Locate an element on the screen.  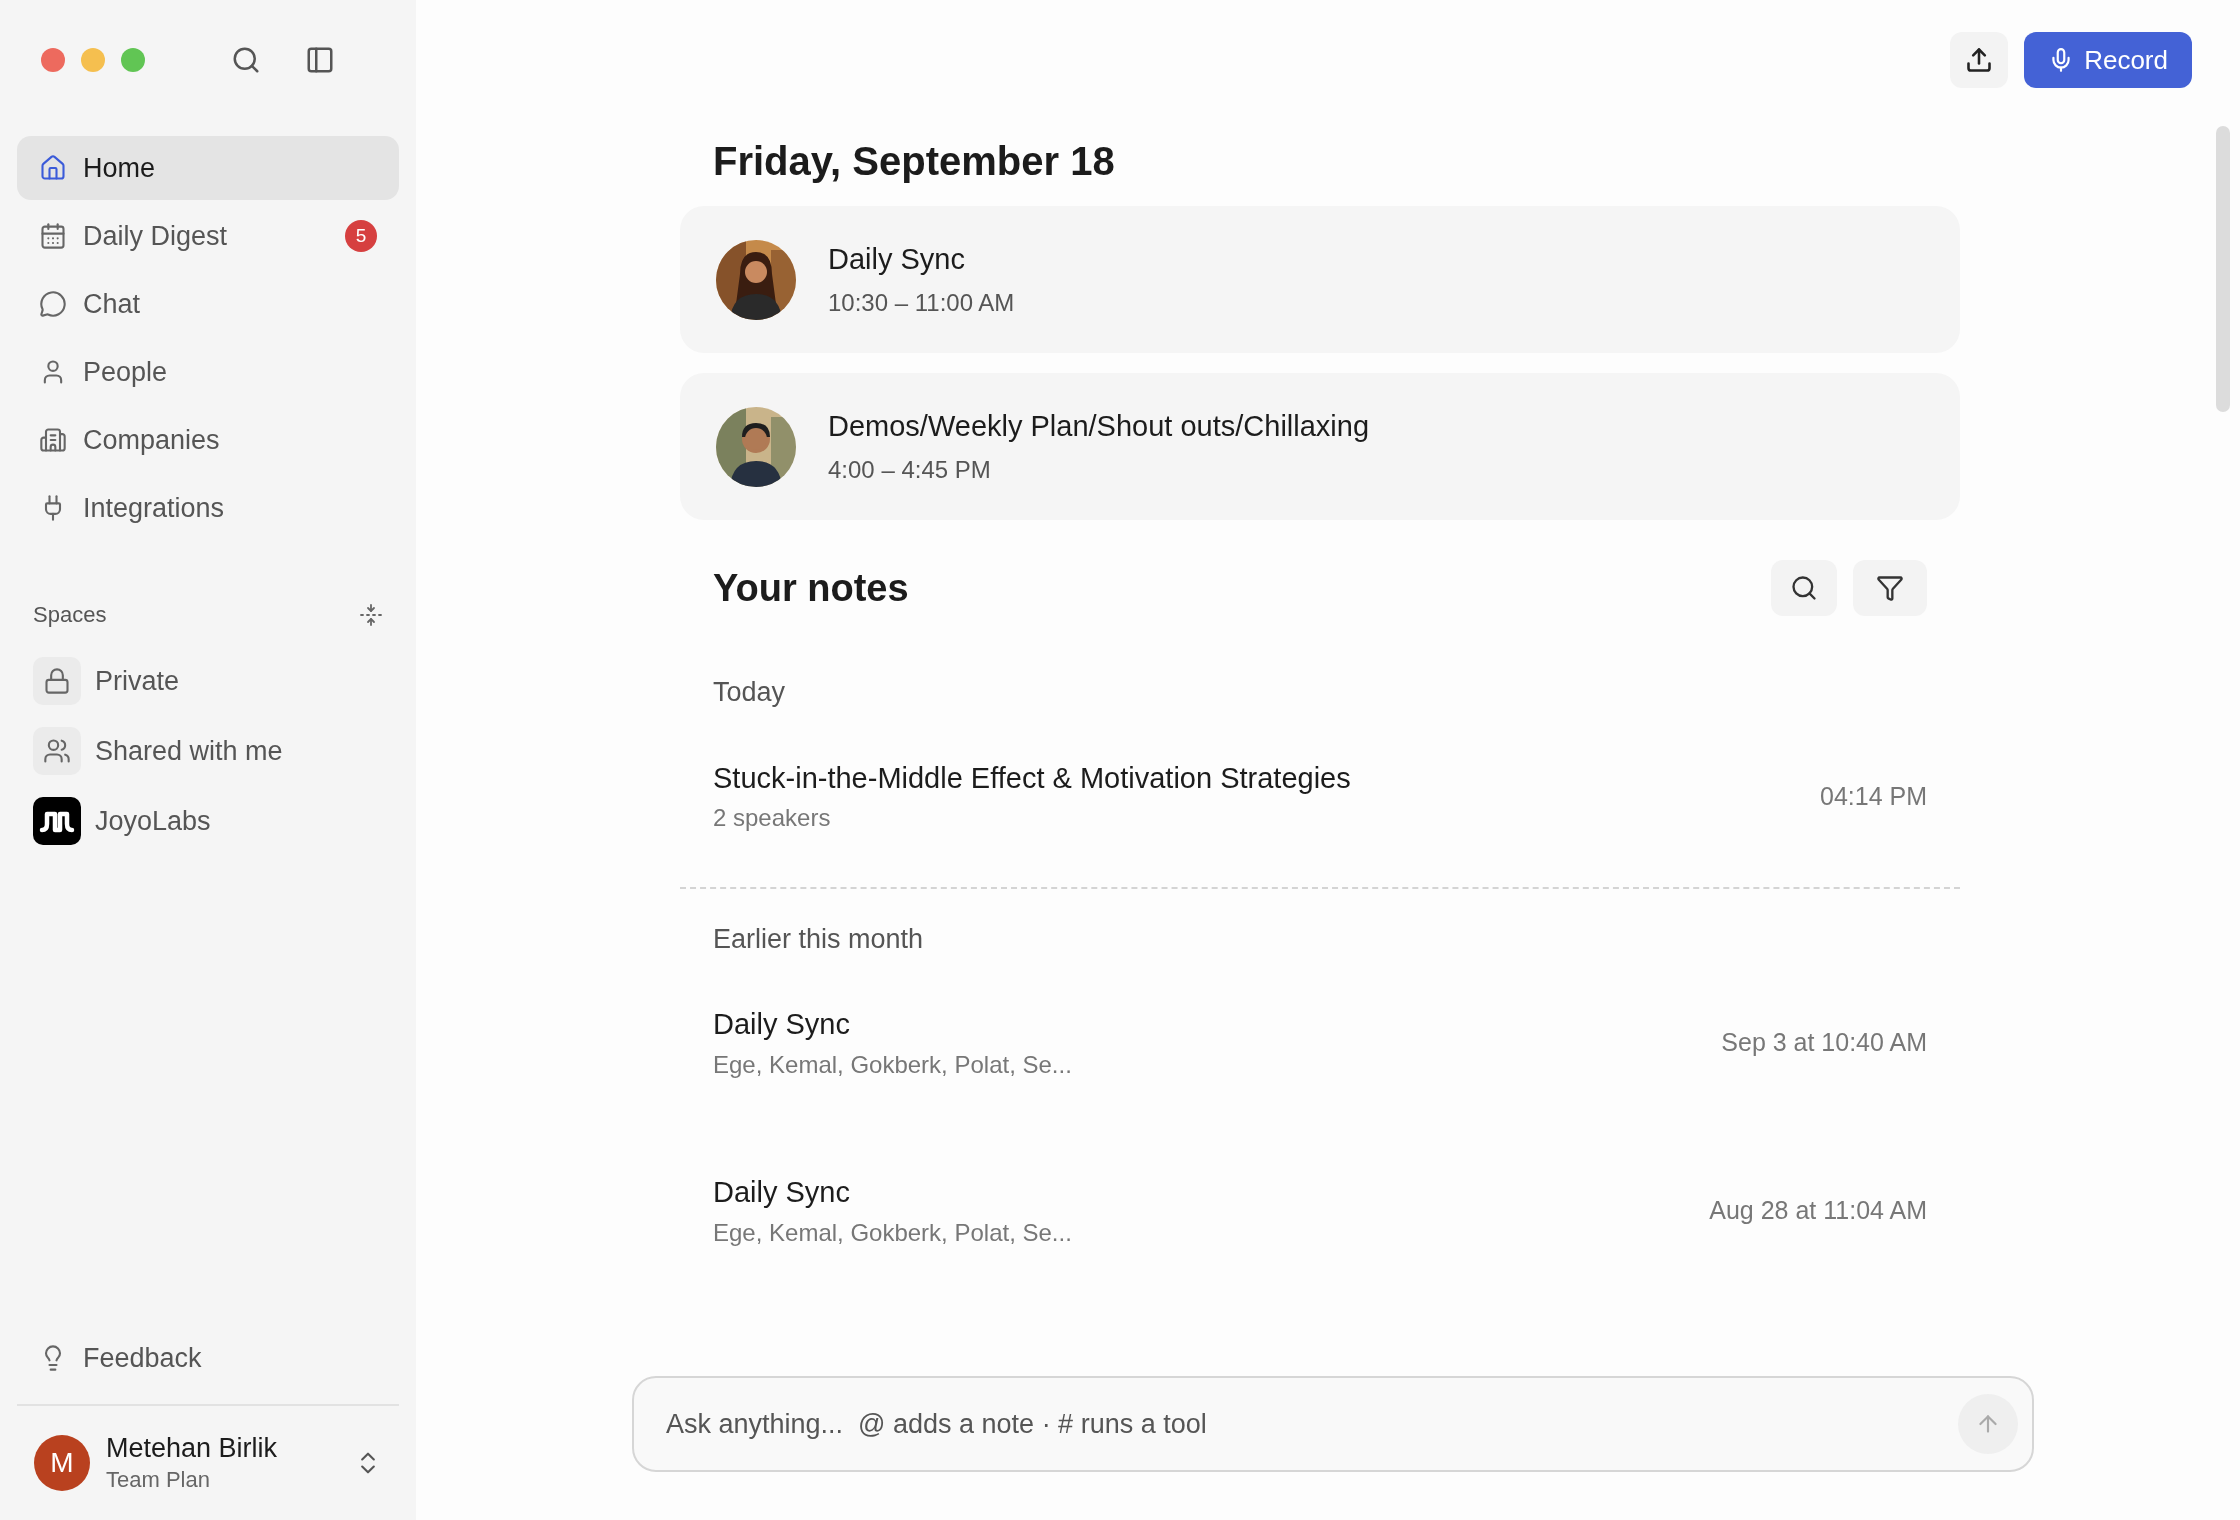
search-button is located at coordinates (1804, 588).